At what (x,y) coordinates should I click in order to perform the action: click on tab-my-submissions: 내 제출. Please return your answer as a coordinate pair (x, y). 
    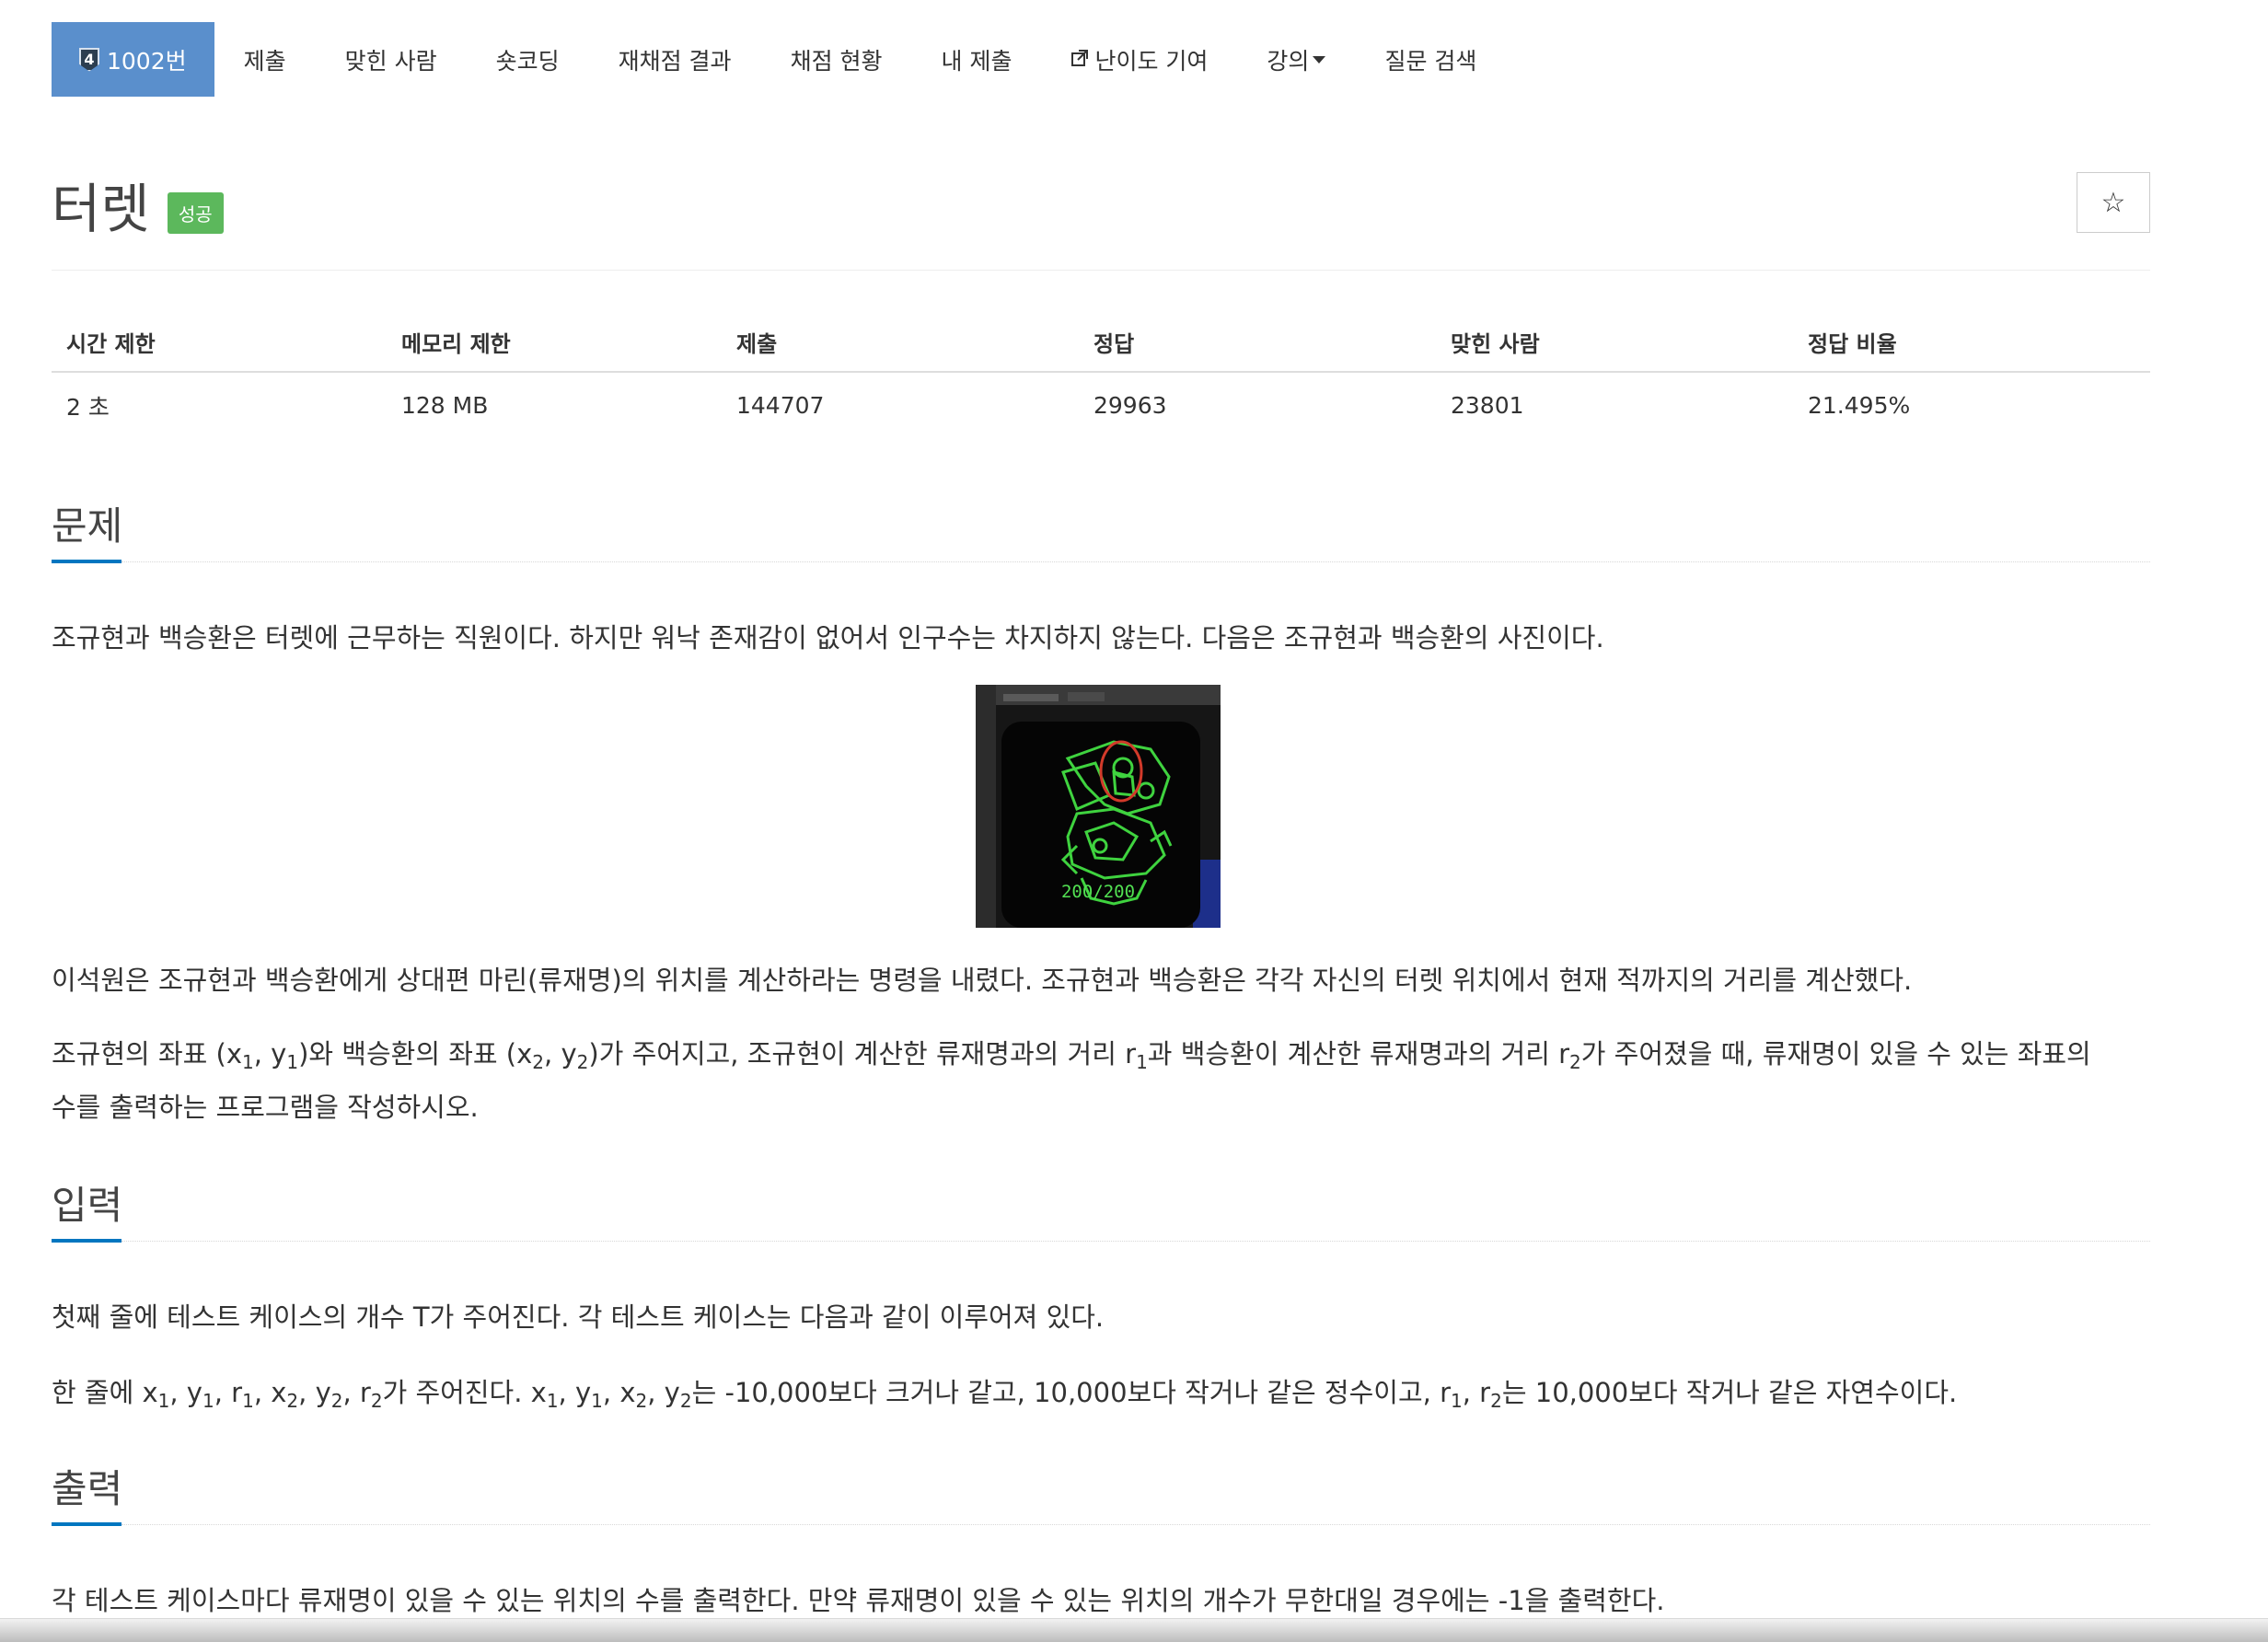
    Looking at the image, I should click on (977, 59).